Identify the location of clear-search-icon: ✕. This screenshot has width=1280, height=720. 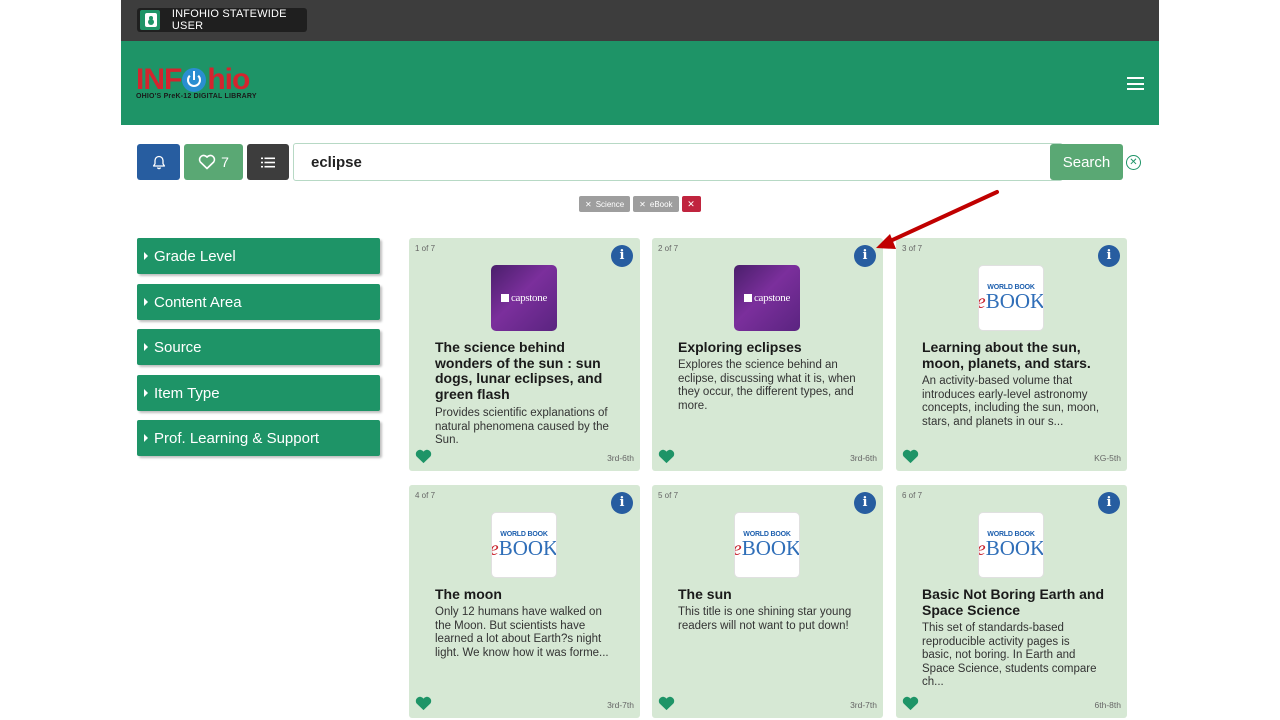
(1133, 162).